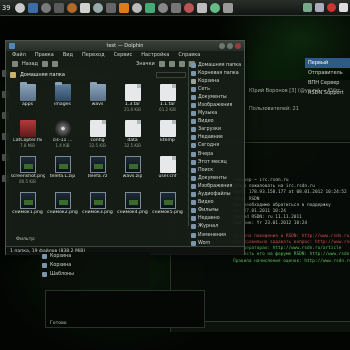 The height and width of the screenshot is (350, 350). What do you see at coordinates (98, 240) in the screenshot?
I see `filter-bar: Фильтр:` at bounding box center [98, 240].